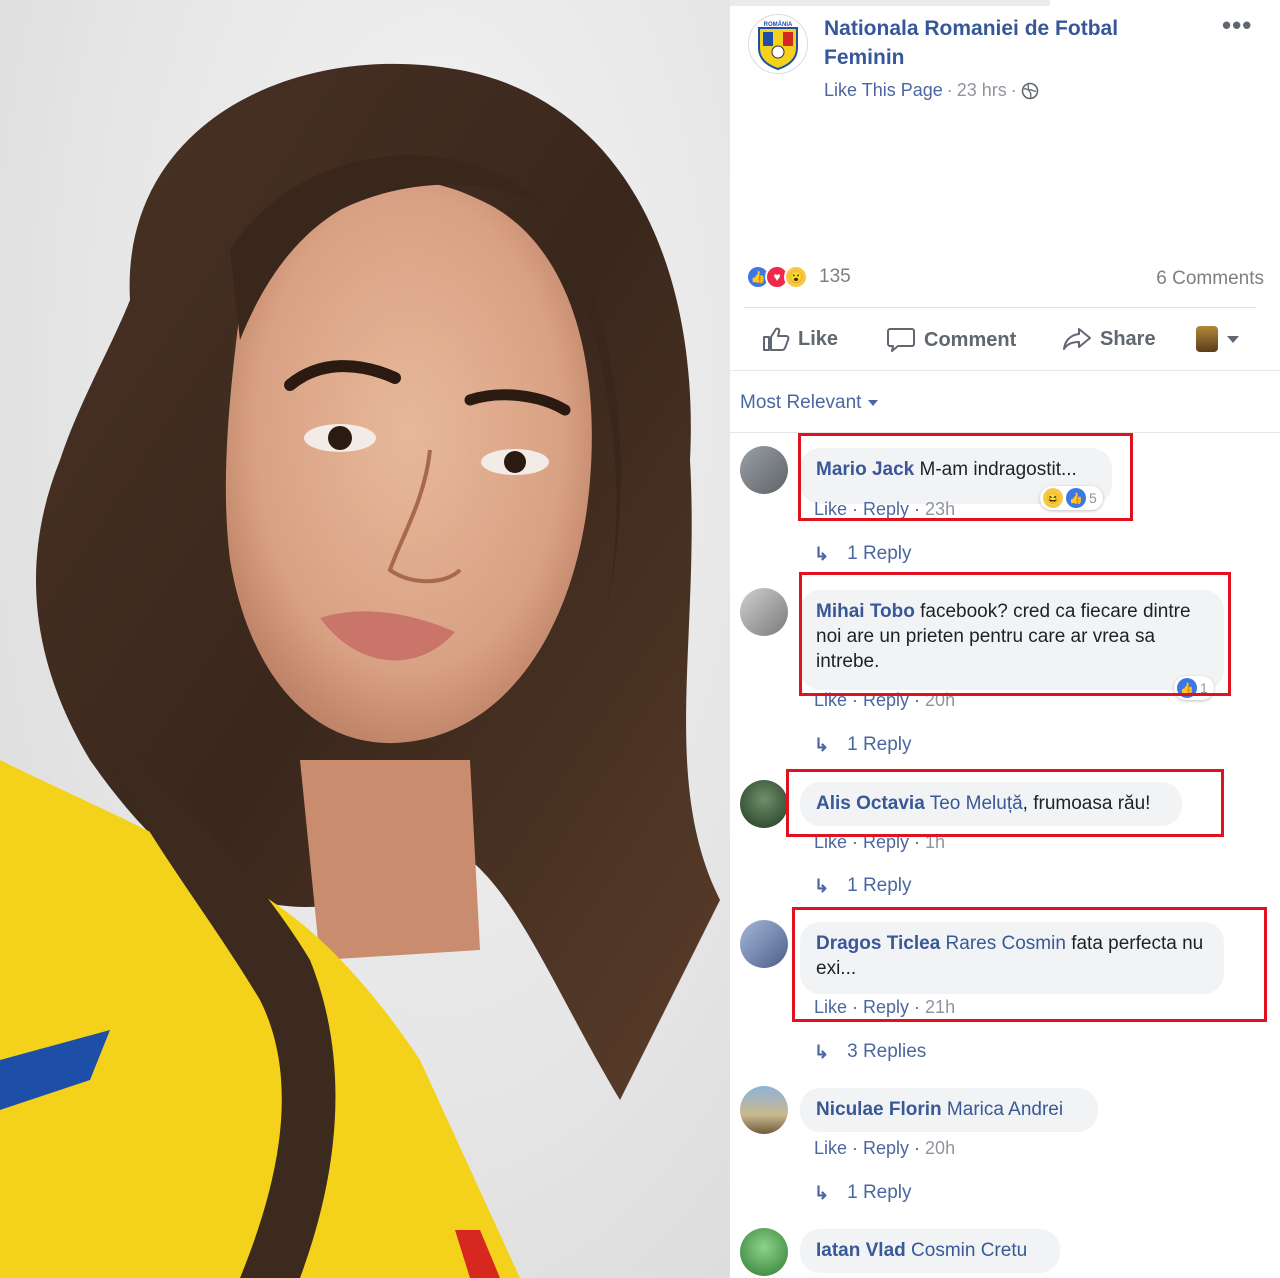 The height and width of the screenshot is (1278, 1280). Describe the element at coordinates (940, 1148) in the screenshot. I see `comment-time: 20h` at that location.